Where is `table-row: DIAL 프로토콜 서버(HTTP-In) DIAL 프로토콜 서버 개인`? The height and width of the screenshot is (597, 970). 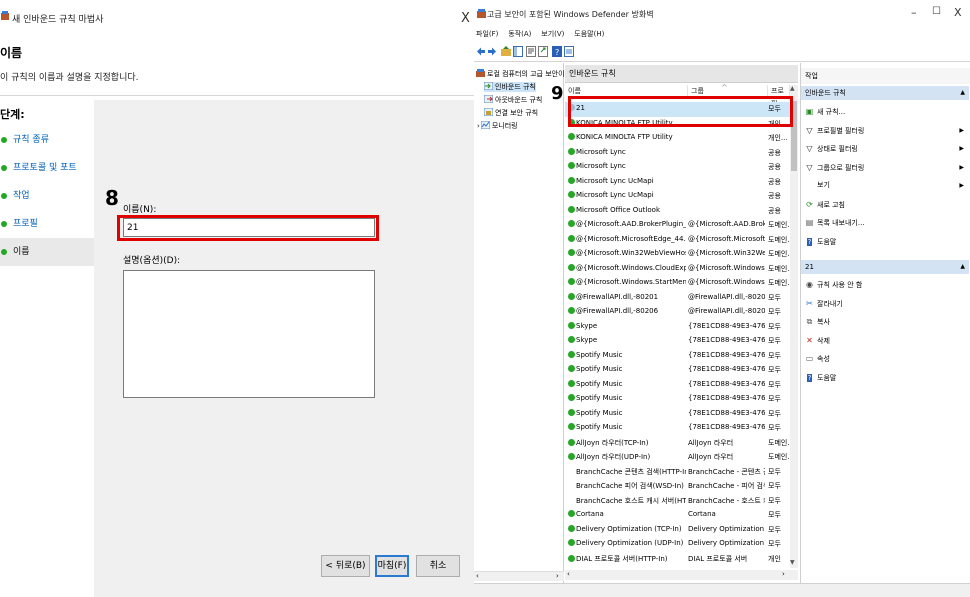 table-row: DIAL 프로토콜 서버(HTTP-In) DIAL 프로토콜 서버 개인 is located at coordinates (677, 559).